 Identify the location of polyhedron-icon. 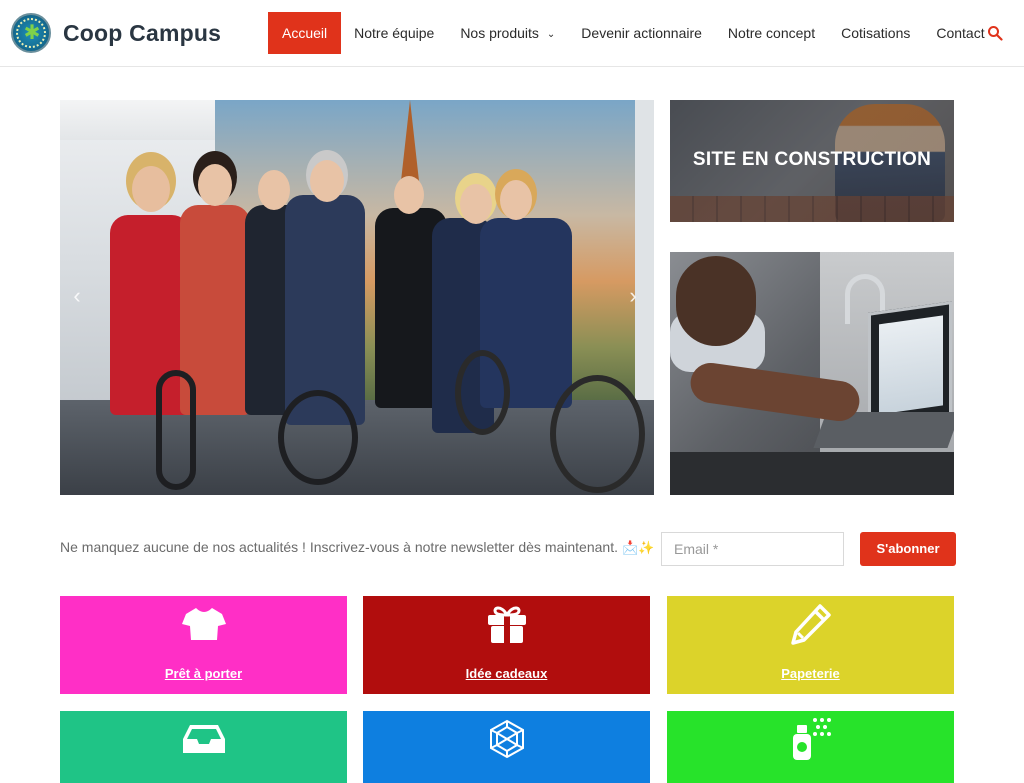
(506, 739).